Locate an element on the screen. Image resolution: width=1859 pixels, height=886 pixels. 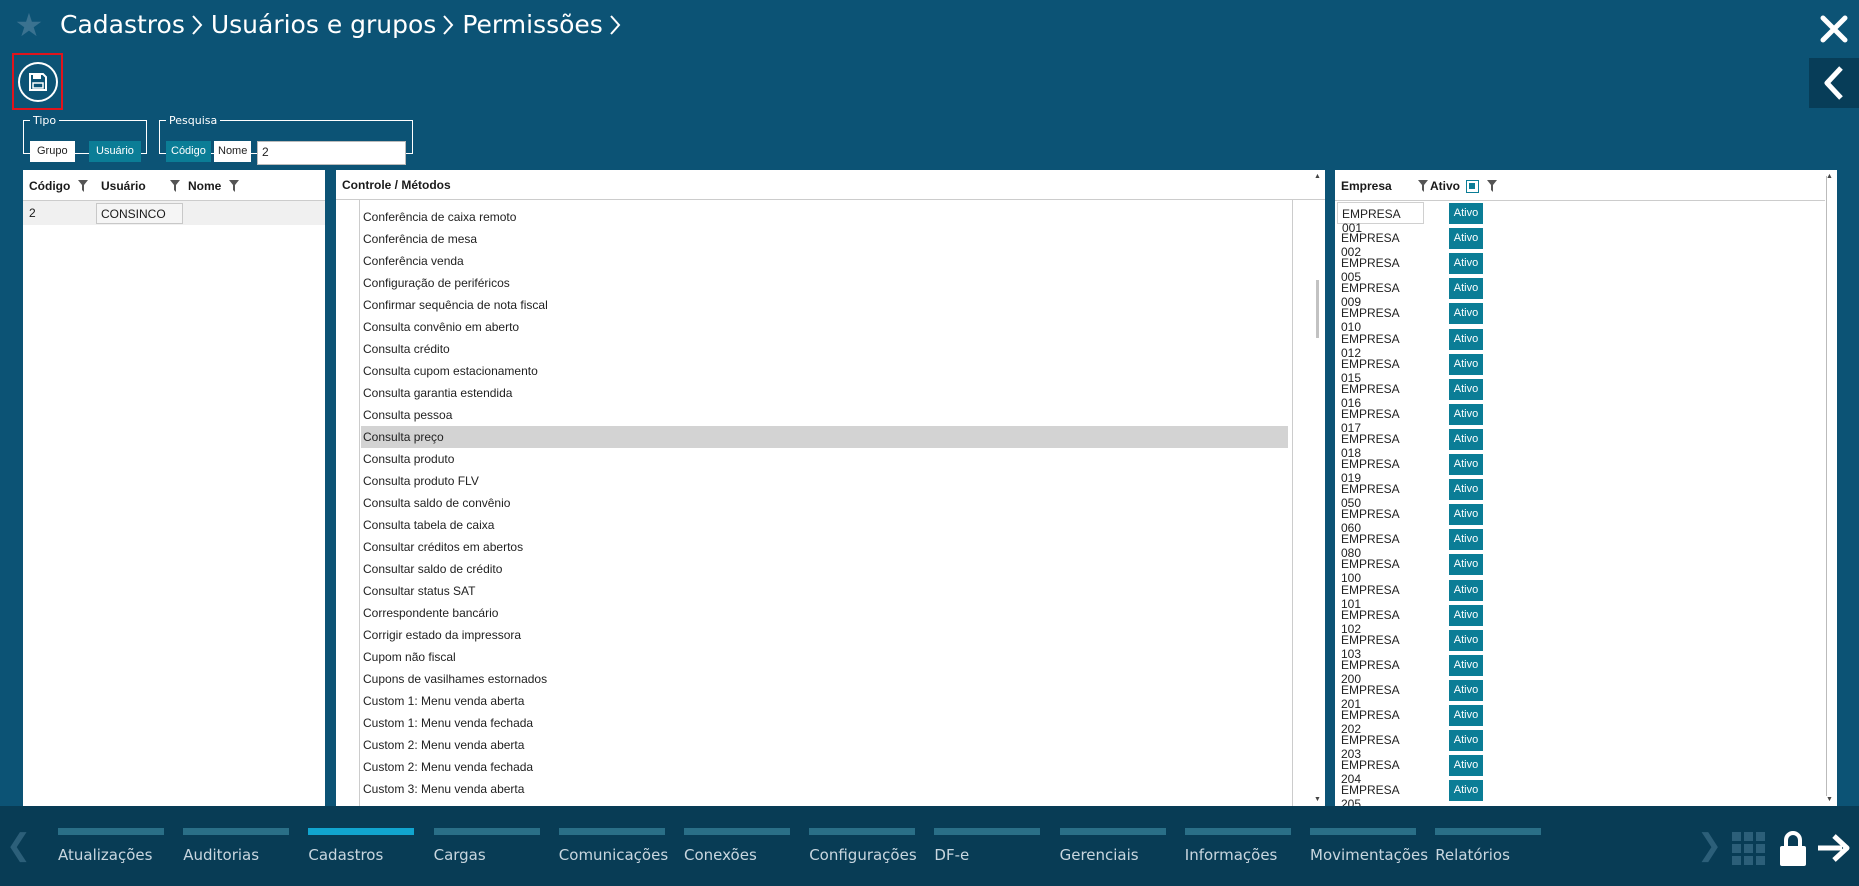
method-item: Custom 1: Menu venda fechada is located at coordinates (824, 723).